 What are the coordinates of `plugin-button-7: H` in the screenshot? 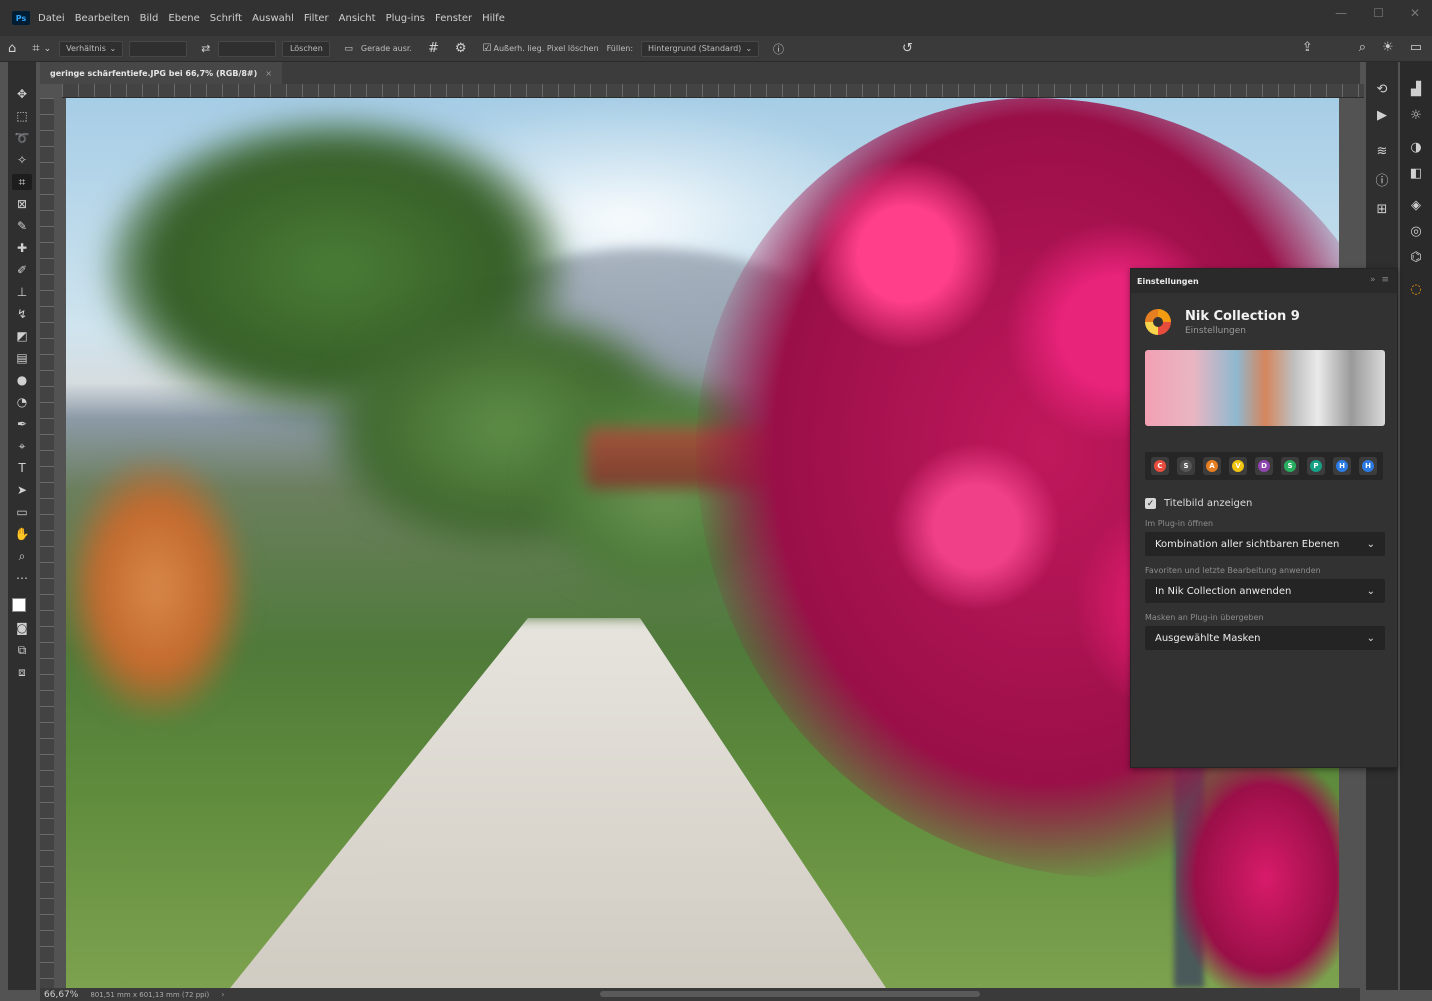 It's located at (1342, 466).